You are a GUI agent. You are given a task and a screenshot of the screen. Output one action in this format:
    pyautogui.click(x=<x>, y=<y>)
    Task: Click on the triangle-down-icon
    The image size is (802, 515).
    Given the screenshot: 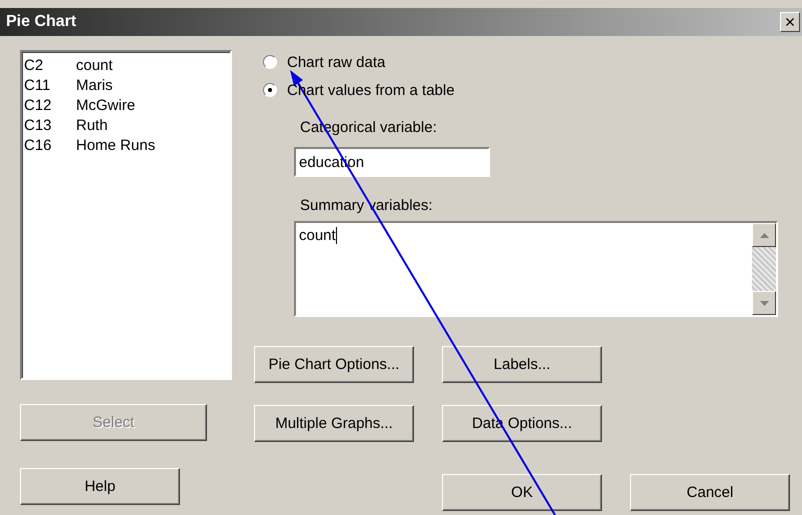 What is the action you would take?
    pyautogui.click(x=764, y=303)
    